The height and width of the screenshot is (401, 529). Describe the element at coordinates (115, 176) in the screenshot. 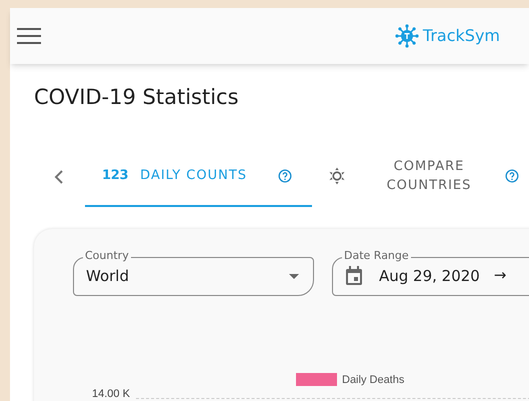

I see `numbers-icon: 123` at that location.